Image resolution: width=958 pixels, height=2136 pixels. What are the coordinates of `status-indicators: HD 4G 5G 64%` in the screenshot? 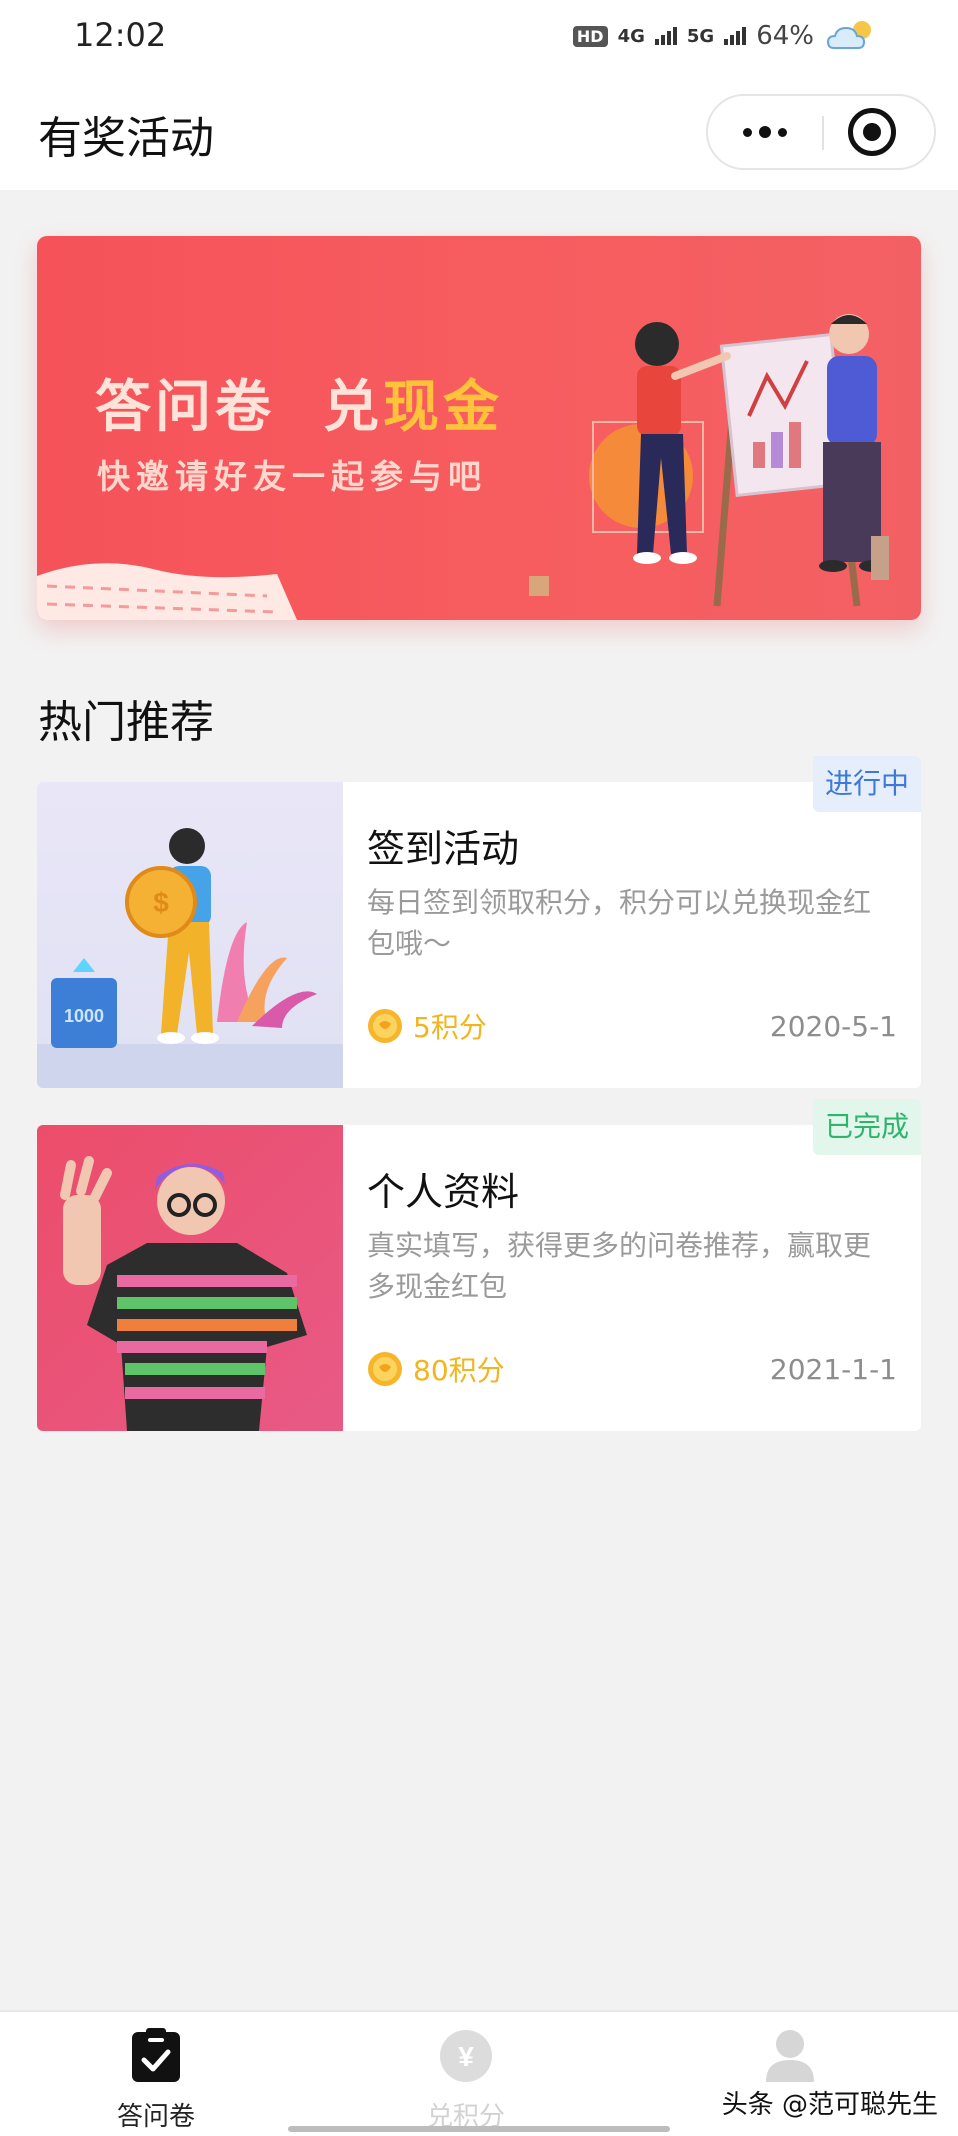 It's located at (725, 36).